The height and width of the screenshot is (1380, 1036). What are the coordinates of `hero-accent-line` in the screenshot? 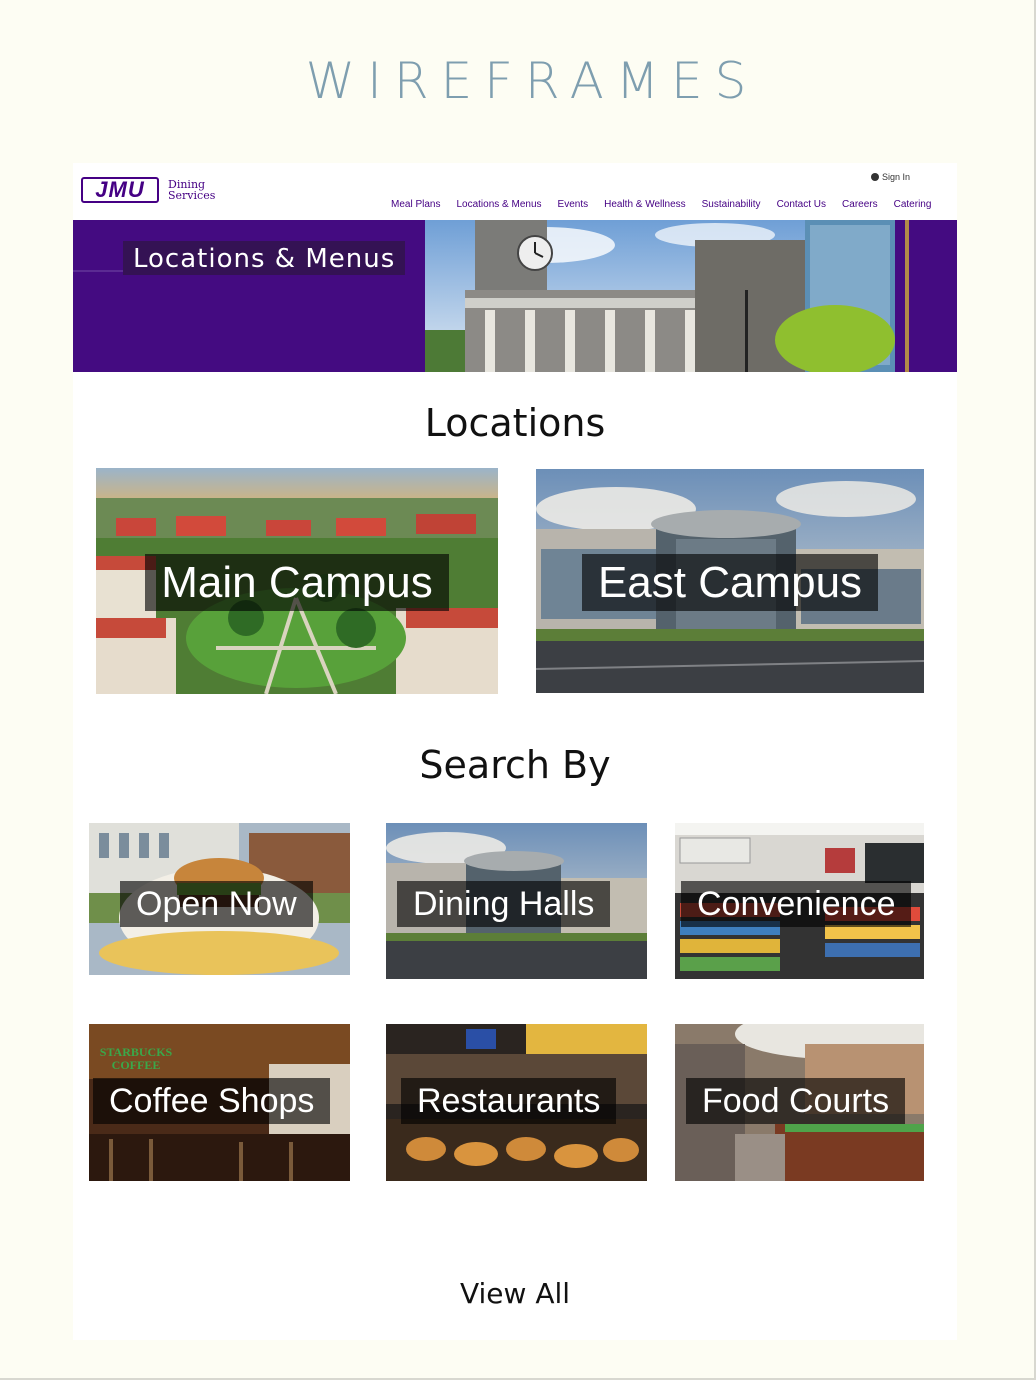 It's located at (100, 271).